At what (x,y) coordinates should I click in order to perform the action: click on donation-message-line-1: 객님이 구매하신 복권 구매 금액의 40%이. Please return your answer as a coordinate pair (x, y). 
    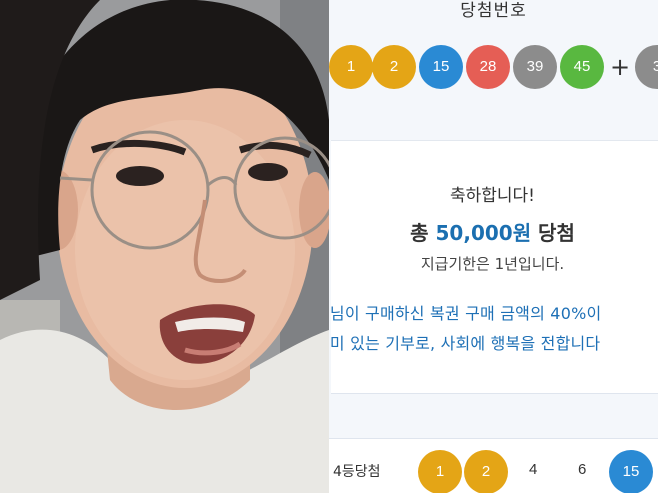
    Looking at the image, I should click on (465, 313).